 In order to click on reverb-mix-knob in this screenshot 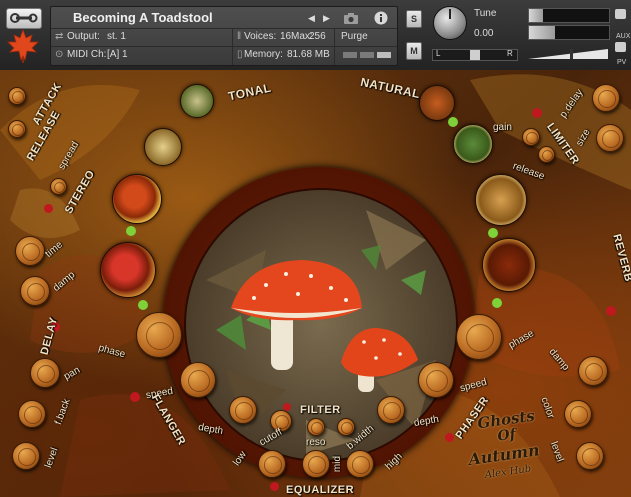, I will do `click(479, 337)`.